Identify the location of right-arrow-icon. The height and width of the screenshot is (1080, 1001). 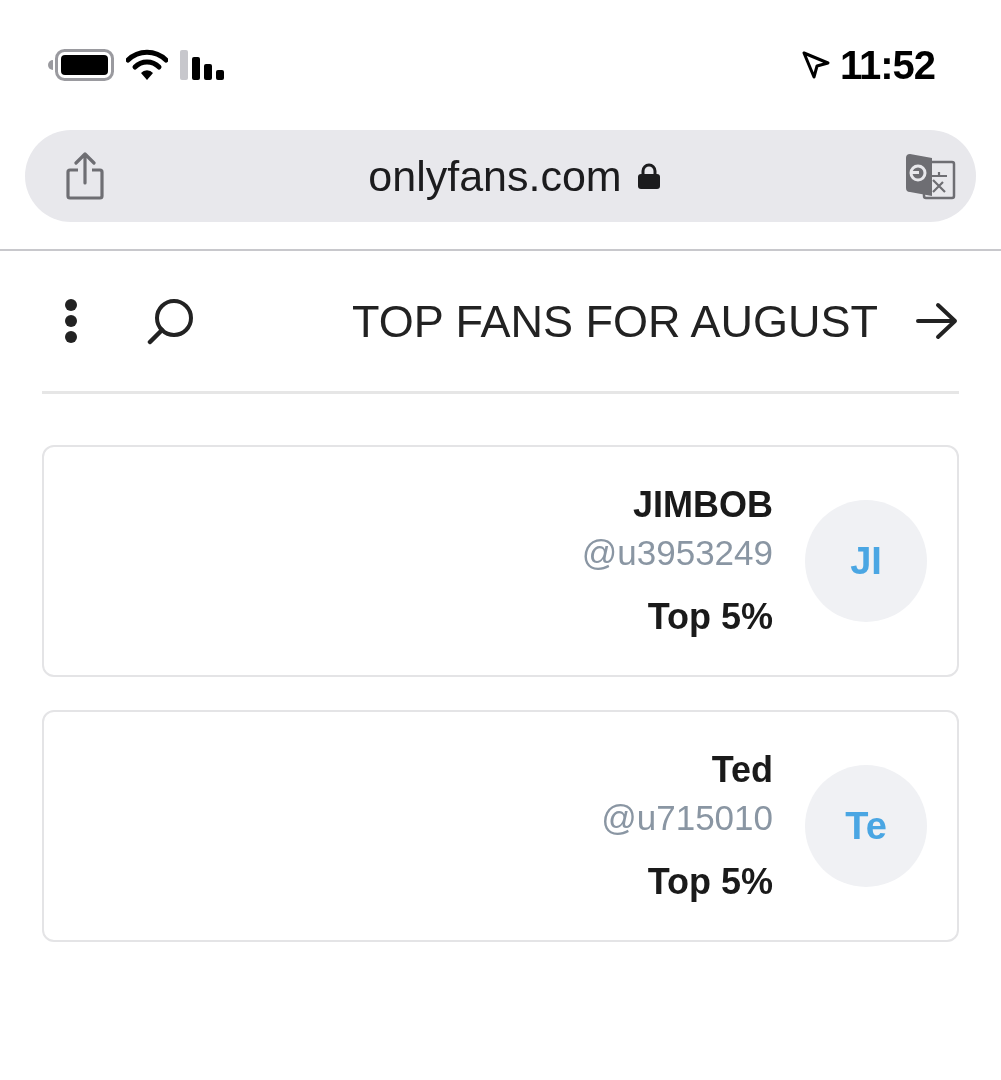
(937, 321).